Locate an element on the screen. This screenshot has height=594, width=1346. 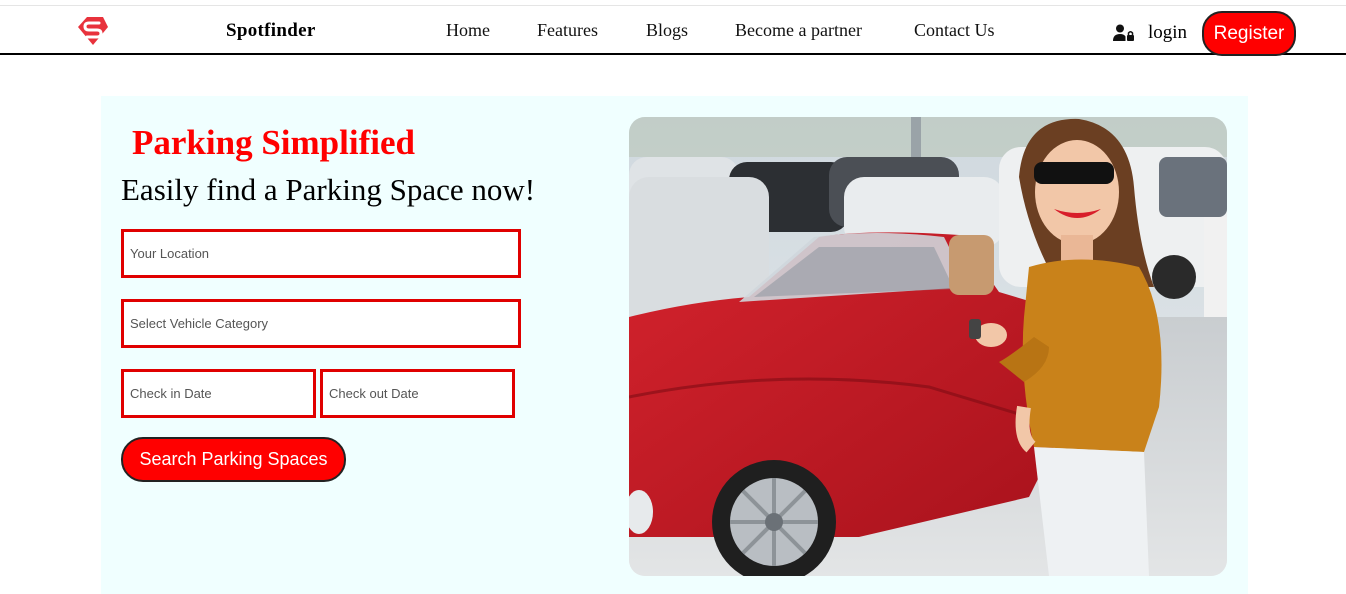
search-parking-button: Search Parking Spaces is located at coordinates (233, 459).